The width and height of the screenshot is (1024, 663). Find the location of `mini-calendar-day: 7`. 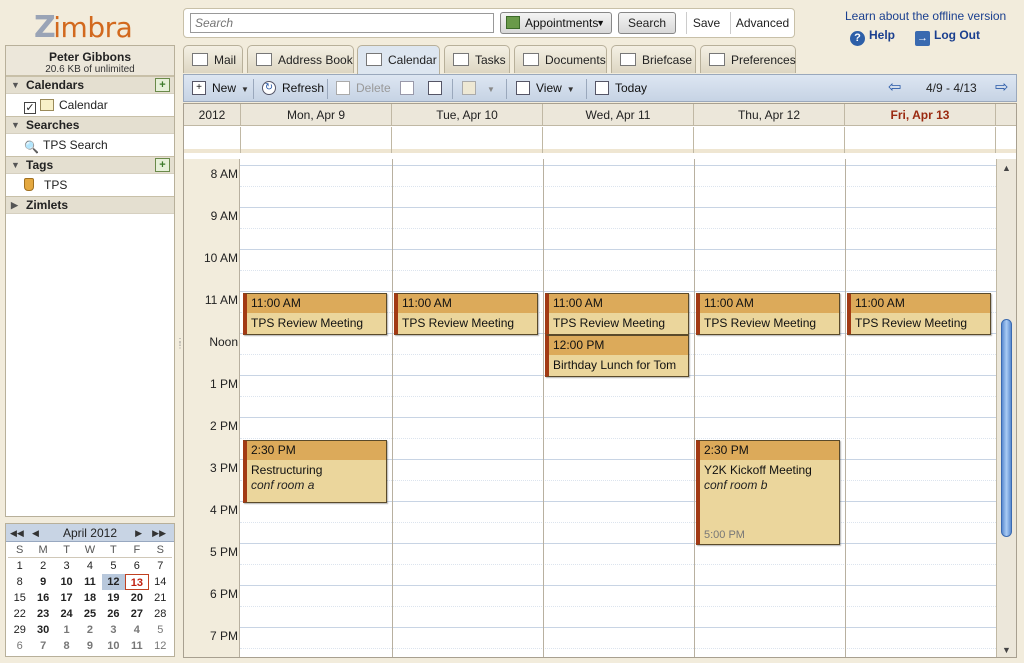

mini-calendar-day: 7 is located at coordinates (160, 566).